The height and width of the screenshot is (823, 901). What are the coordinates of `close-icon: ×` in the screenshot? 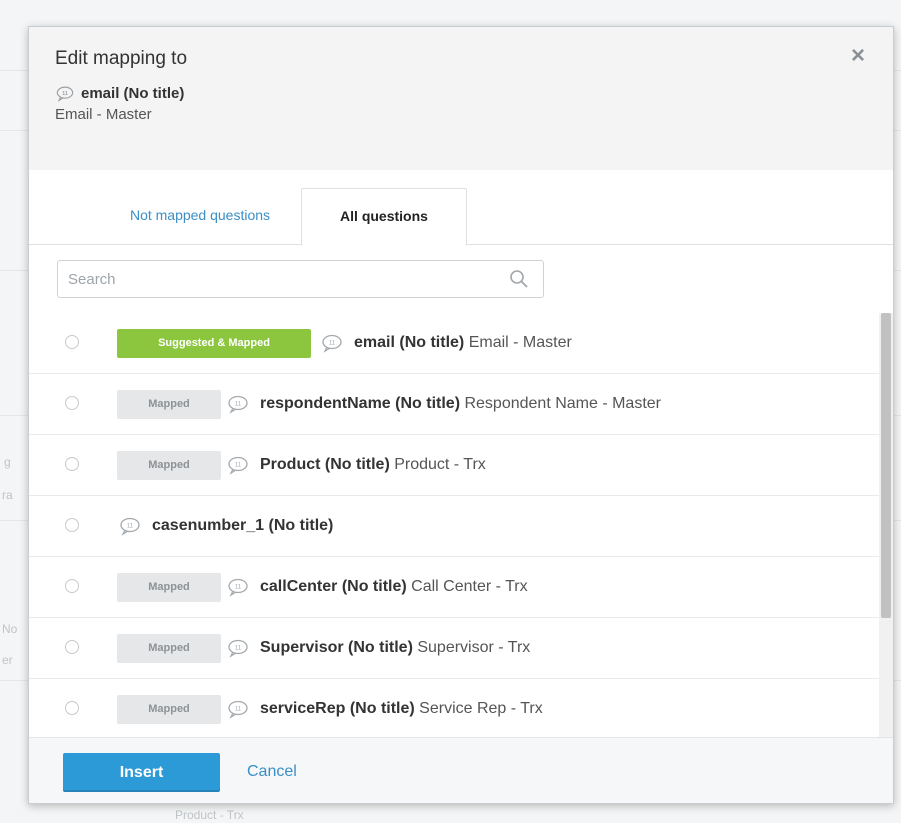 It's located at (858, 56).